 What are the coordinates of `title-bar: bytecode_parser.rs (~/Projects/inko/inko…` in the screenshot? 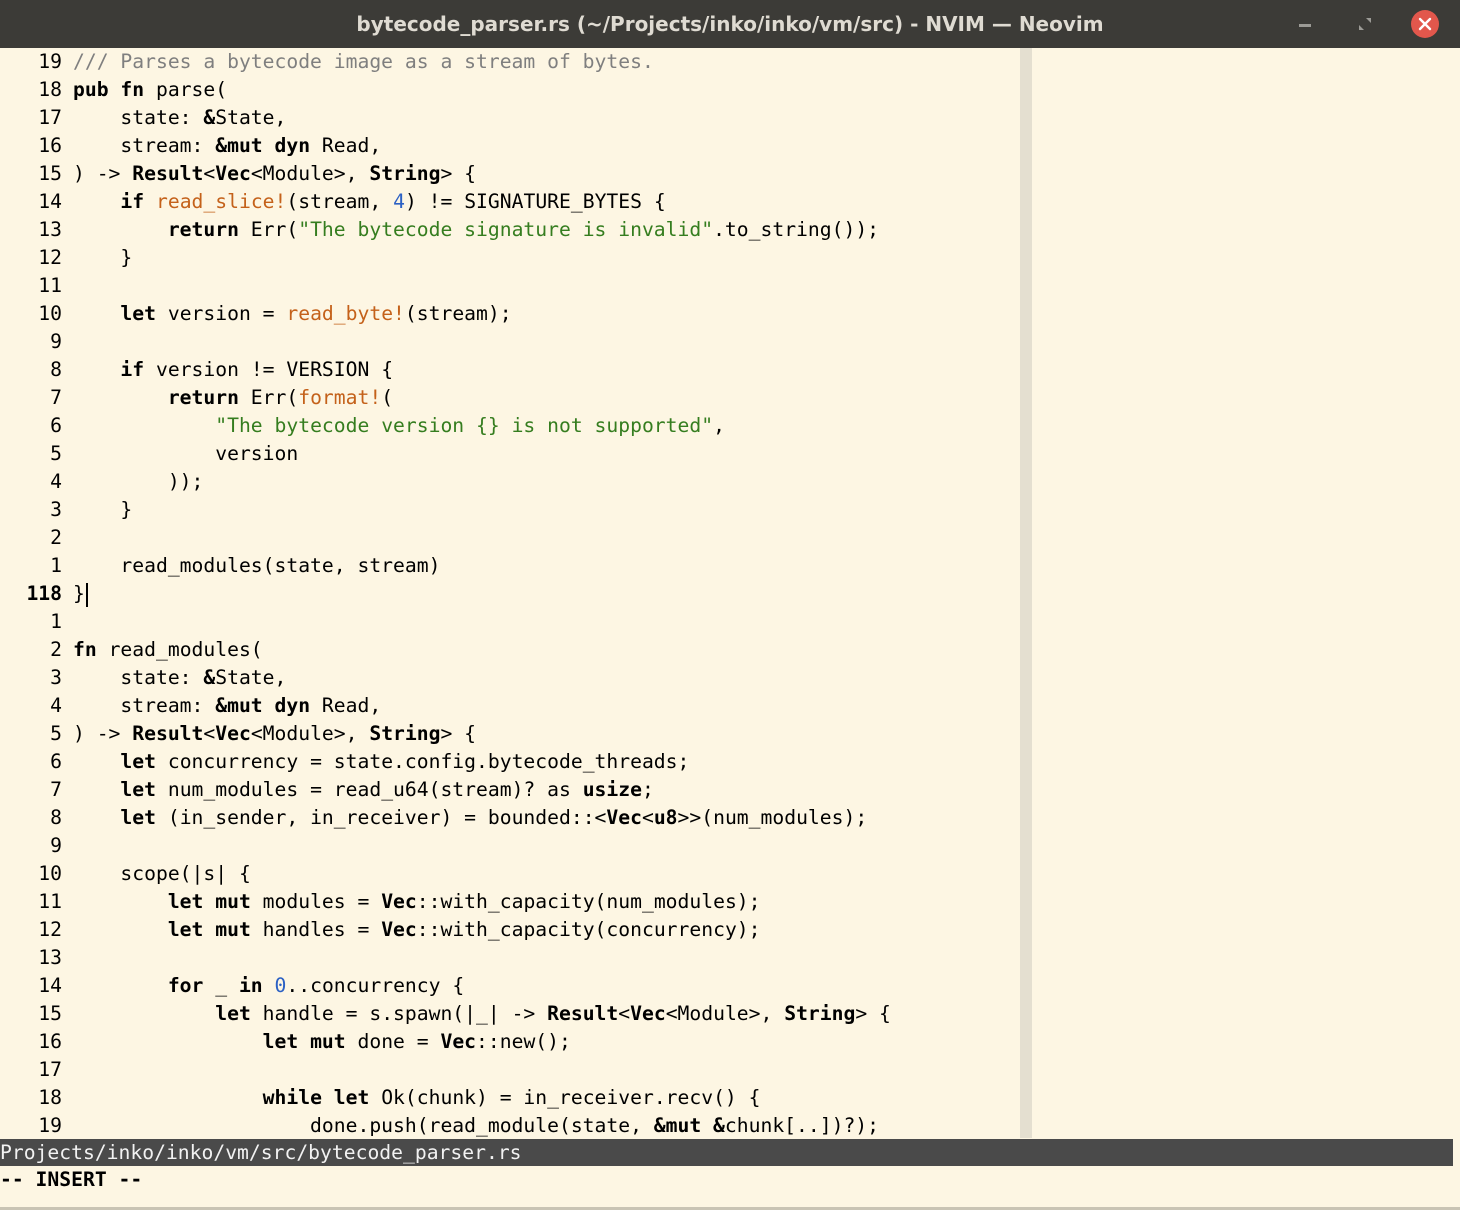 It's located at (730, 24).